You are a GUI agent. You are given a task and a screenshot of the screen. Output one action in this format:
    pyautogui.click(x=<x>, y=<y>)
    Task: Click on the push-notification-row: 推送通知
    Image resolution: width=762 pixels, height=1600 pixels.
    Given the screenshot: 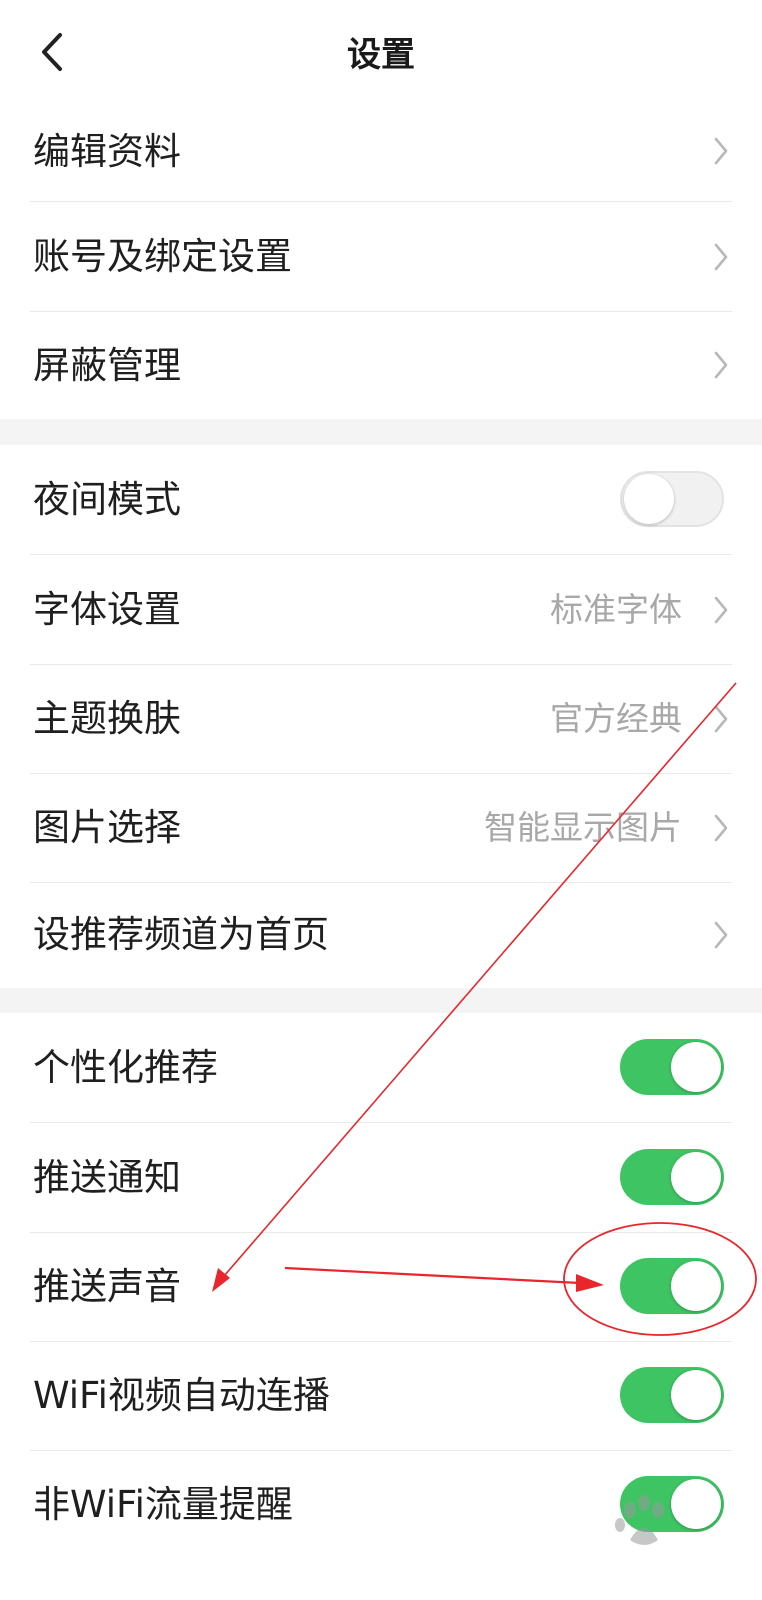 What is the action you would take?
    pyautogui.click(x=381, y=1178)
    